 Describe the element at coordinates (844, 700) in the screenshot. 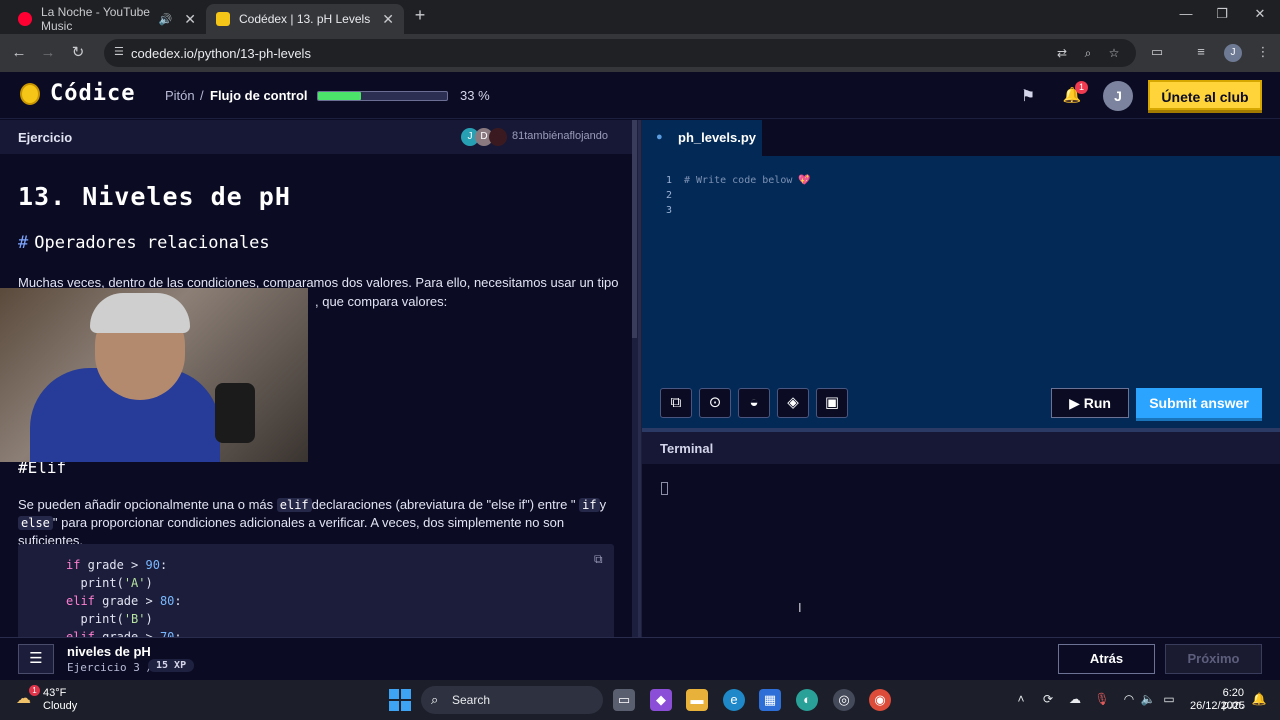

I see `app-icon: ◎` at that location.